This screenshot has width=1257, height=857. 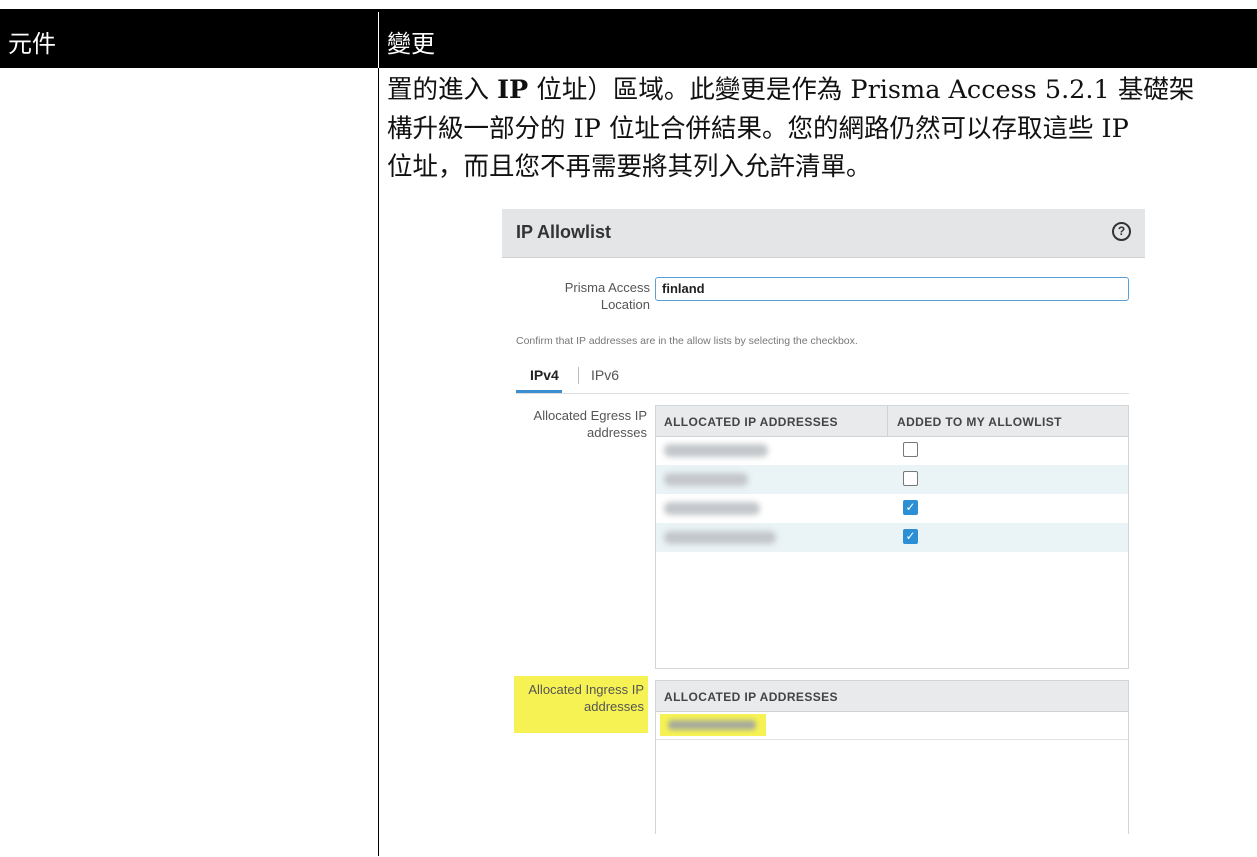 I want to click on description-line-2: 構升級一部分的 IP 位址合併結果。您的網路仍然可以存取這些 IP, so click(x=758, y=128).